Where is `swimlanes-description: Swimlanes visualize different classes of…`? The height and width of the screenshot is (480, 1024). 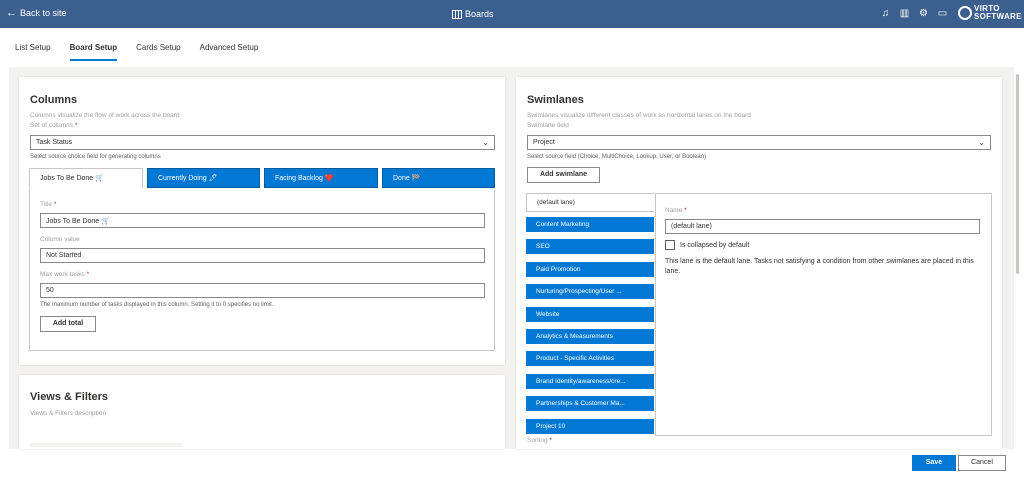 swimlanes-description: Swimlanes visualize different classes of… is located at coordinates (639, 115).